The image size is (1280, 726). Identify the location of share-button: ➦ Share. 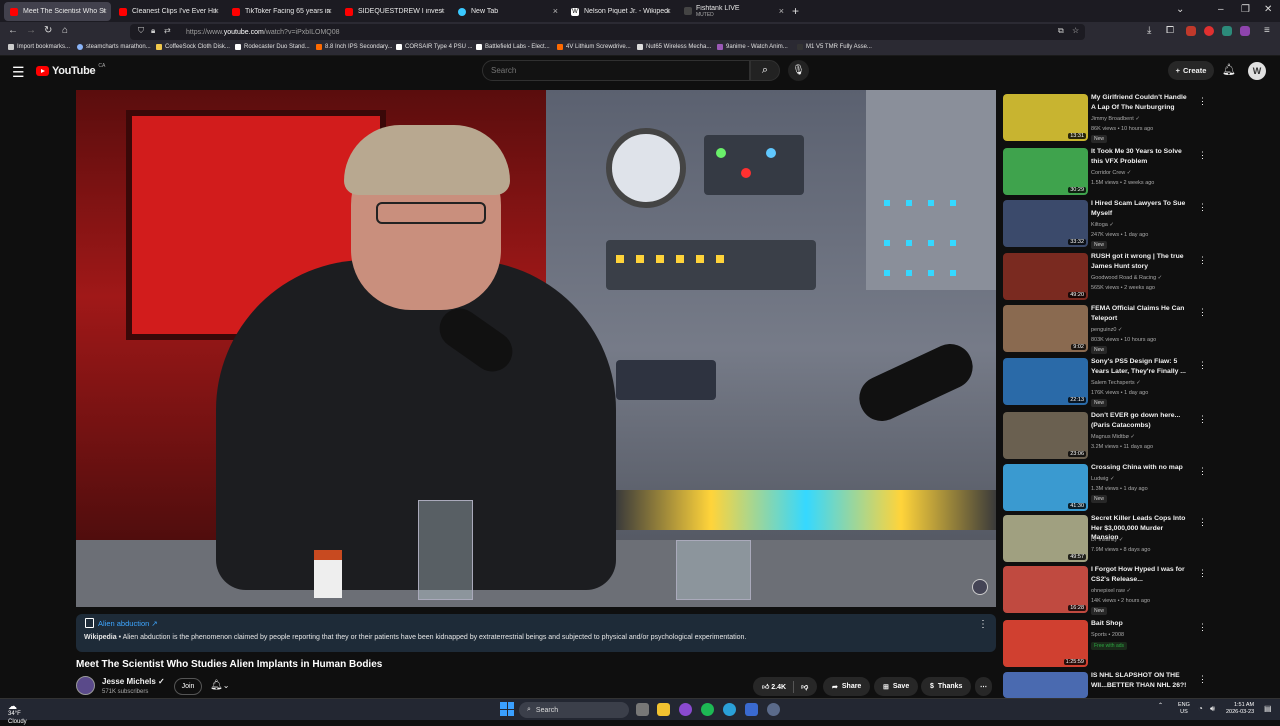
(847, 686).